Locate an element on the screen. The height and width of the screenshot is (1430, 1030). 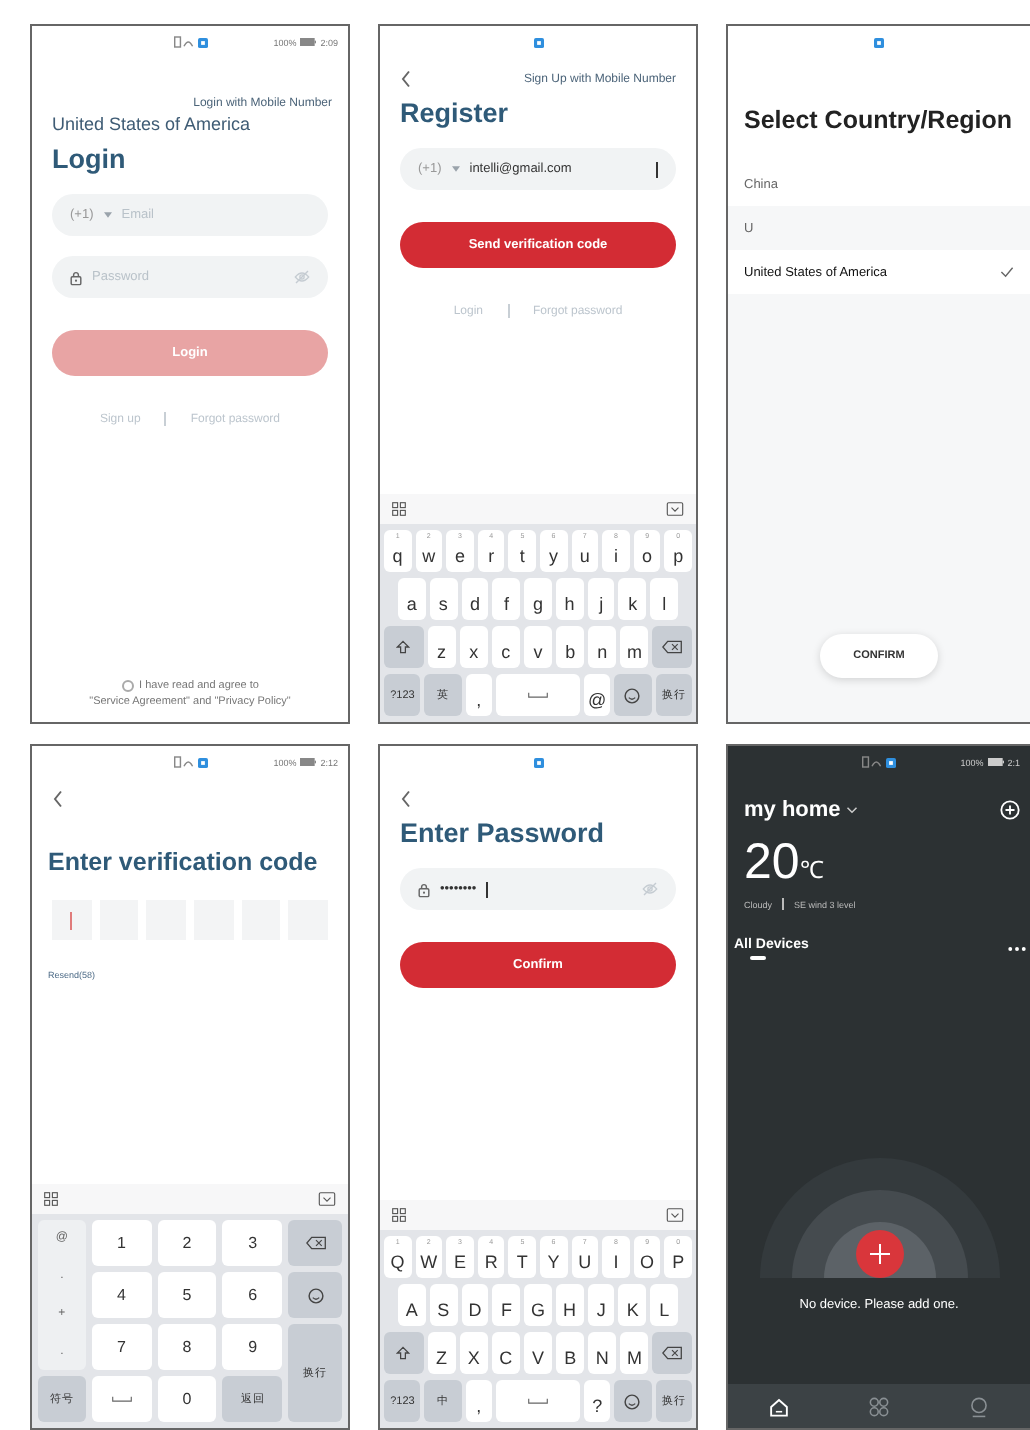
keyboard-key: 1 is located at coordinates (121, 1243).